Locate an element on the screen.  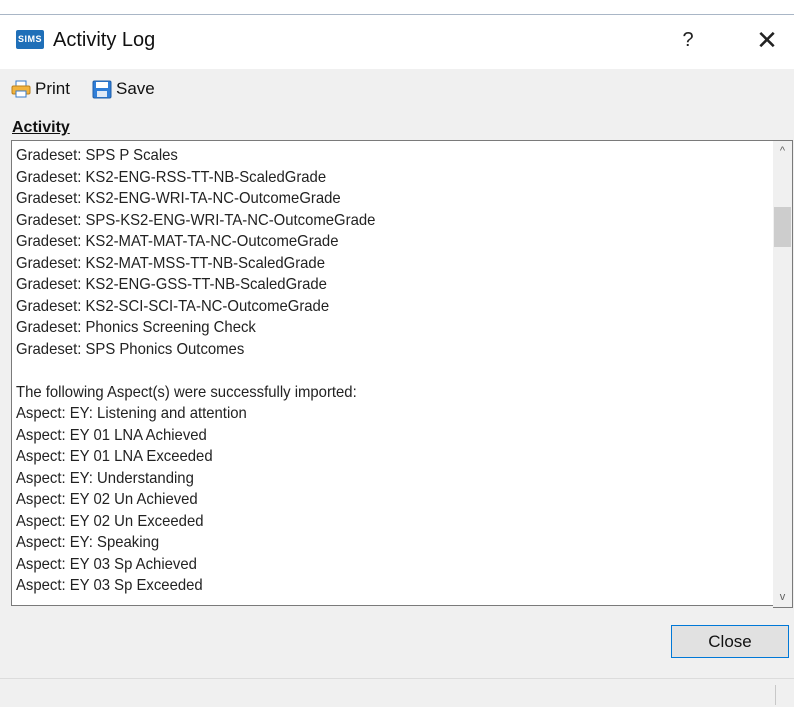
log-line: Gradeset: KS2-MAT-MSS-TT-NB-ScaledGrade is located at coordinates (170, 263).